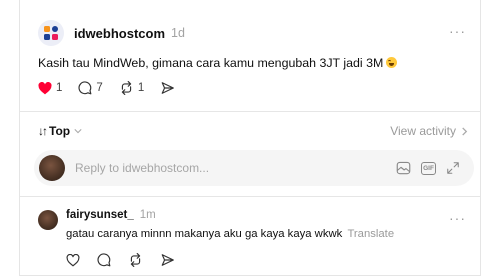 This screenshot has height=276, width=500. Describe the element at coordinates (392, 62) in the screenshot. I see `rolling-laughing-emoji-icon` at that location.